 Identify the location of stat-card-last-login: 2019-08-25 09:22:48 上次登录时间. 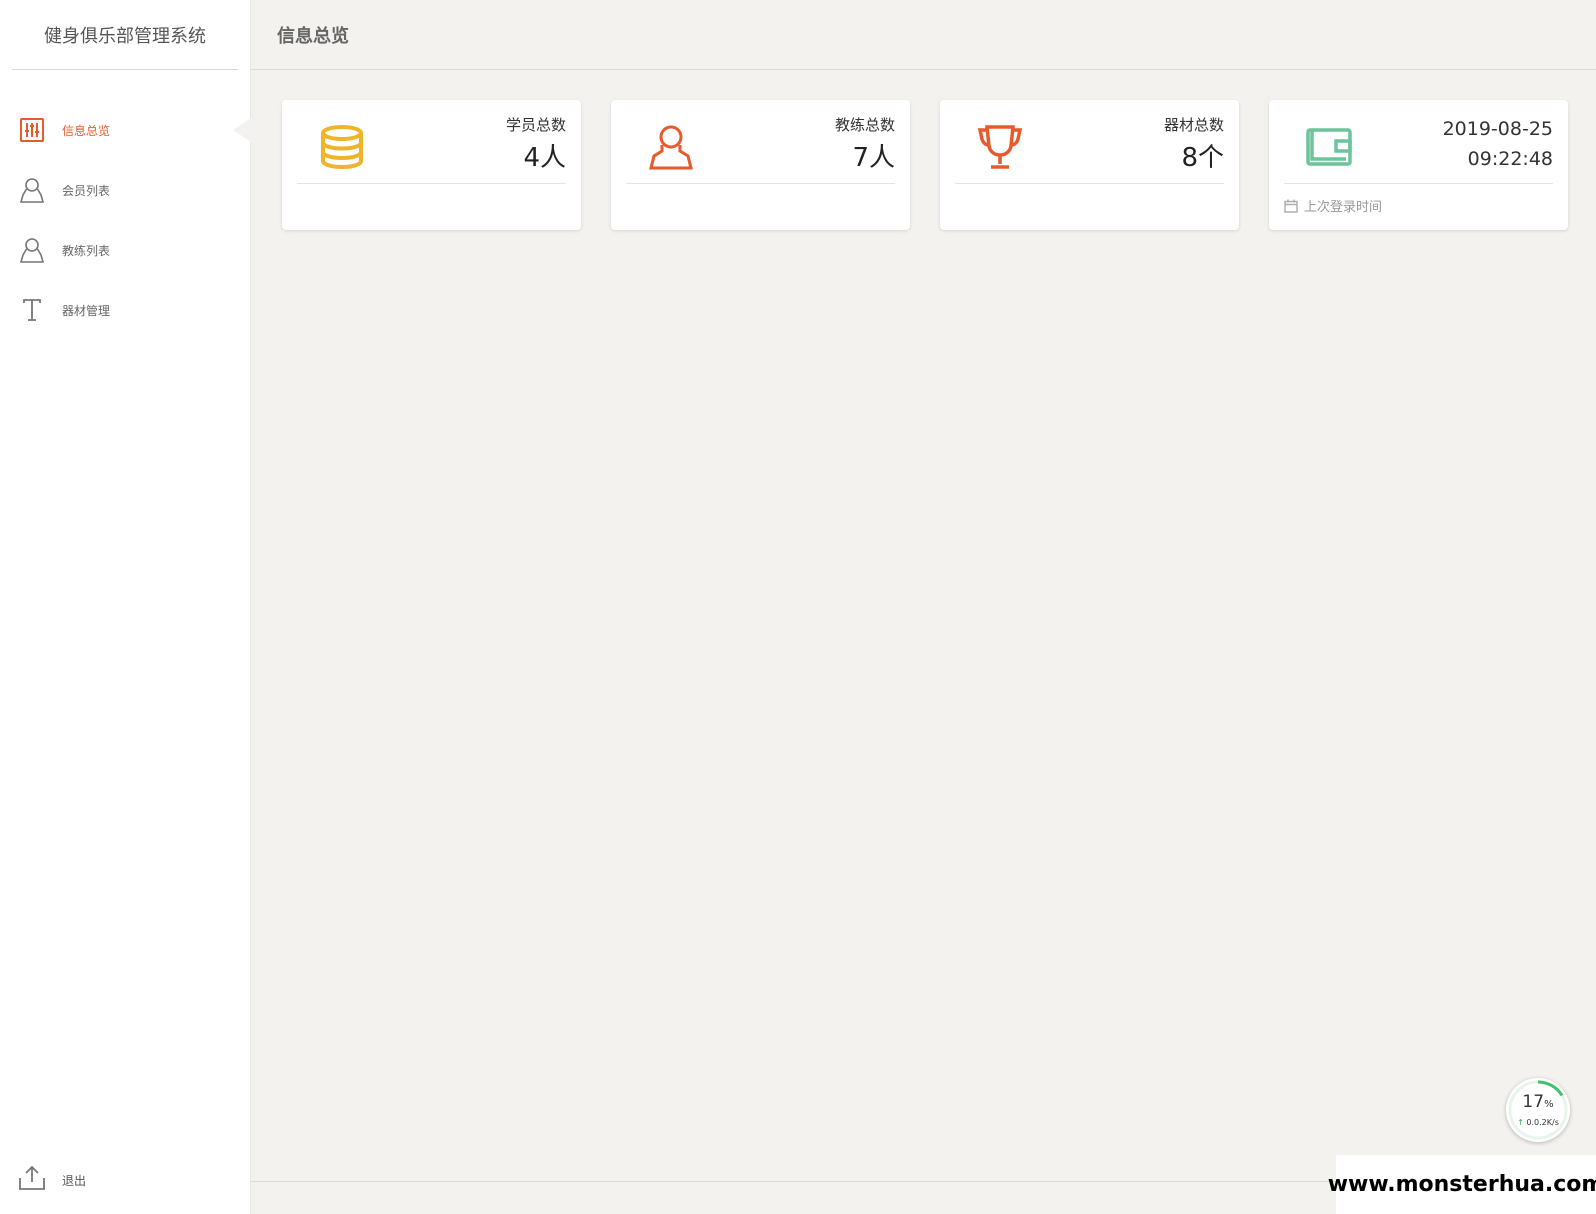
(1418, 165).